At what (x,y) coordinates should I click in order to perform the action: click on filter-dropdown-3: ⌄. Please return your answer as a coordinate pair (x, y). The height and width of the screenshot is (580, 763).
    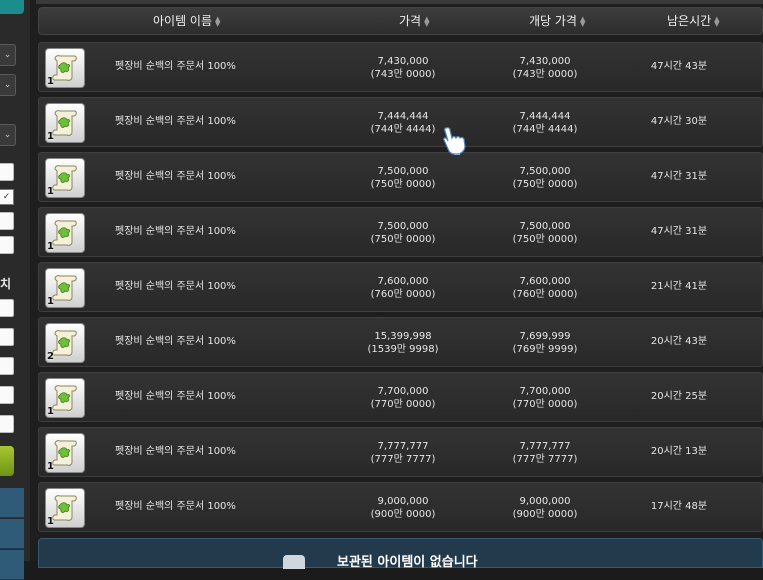
    Looking at the image, I should click on (8, 135).